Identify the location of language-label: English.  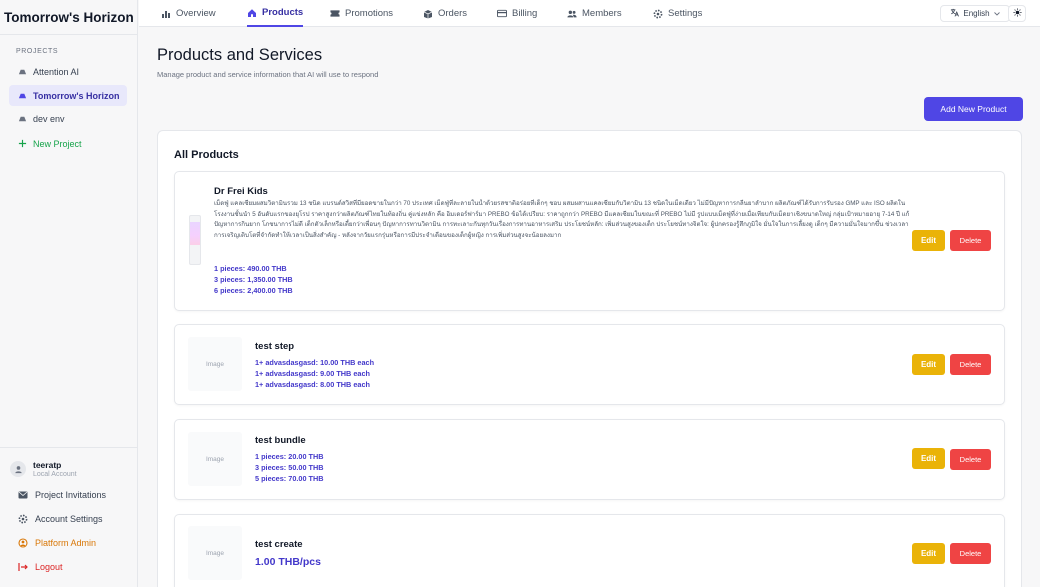
(976, 13).